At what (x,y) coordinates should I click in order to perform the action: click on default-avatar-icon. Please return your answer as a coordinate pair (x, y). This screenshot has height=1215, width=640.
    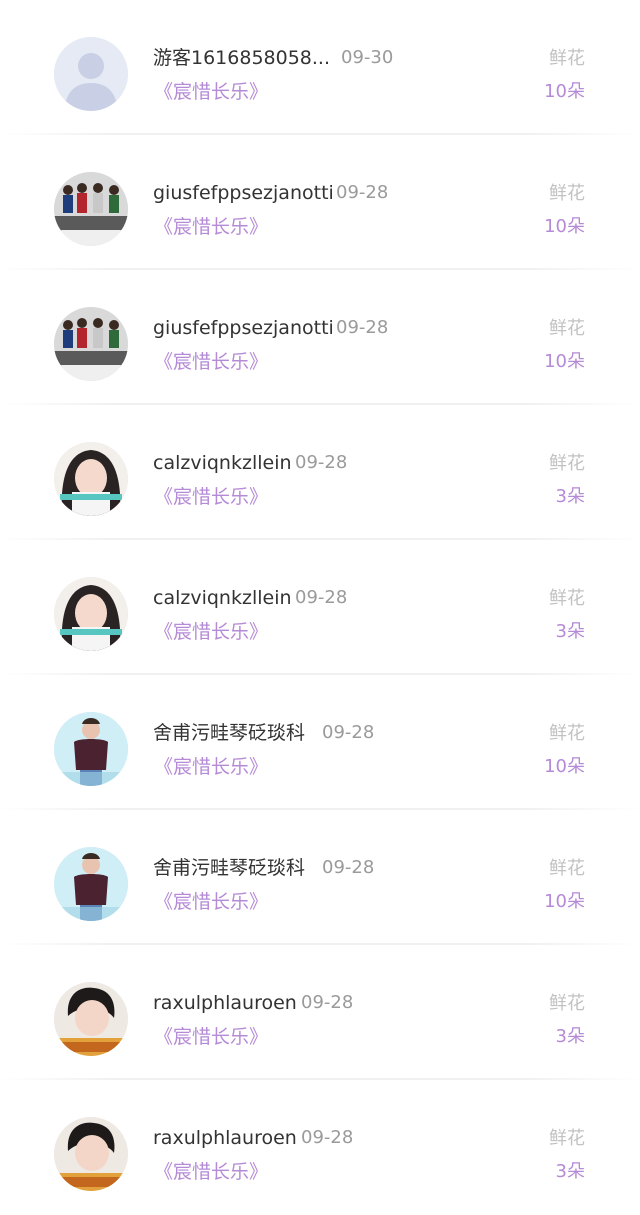
    Looking at the image, I should click on (91, 74).